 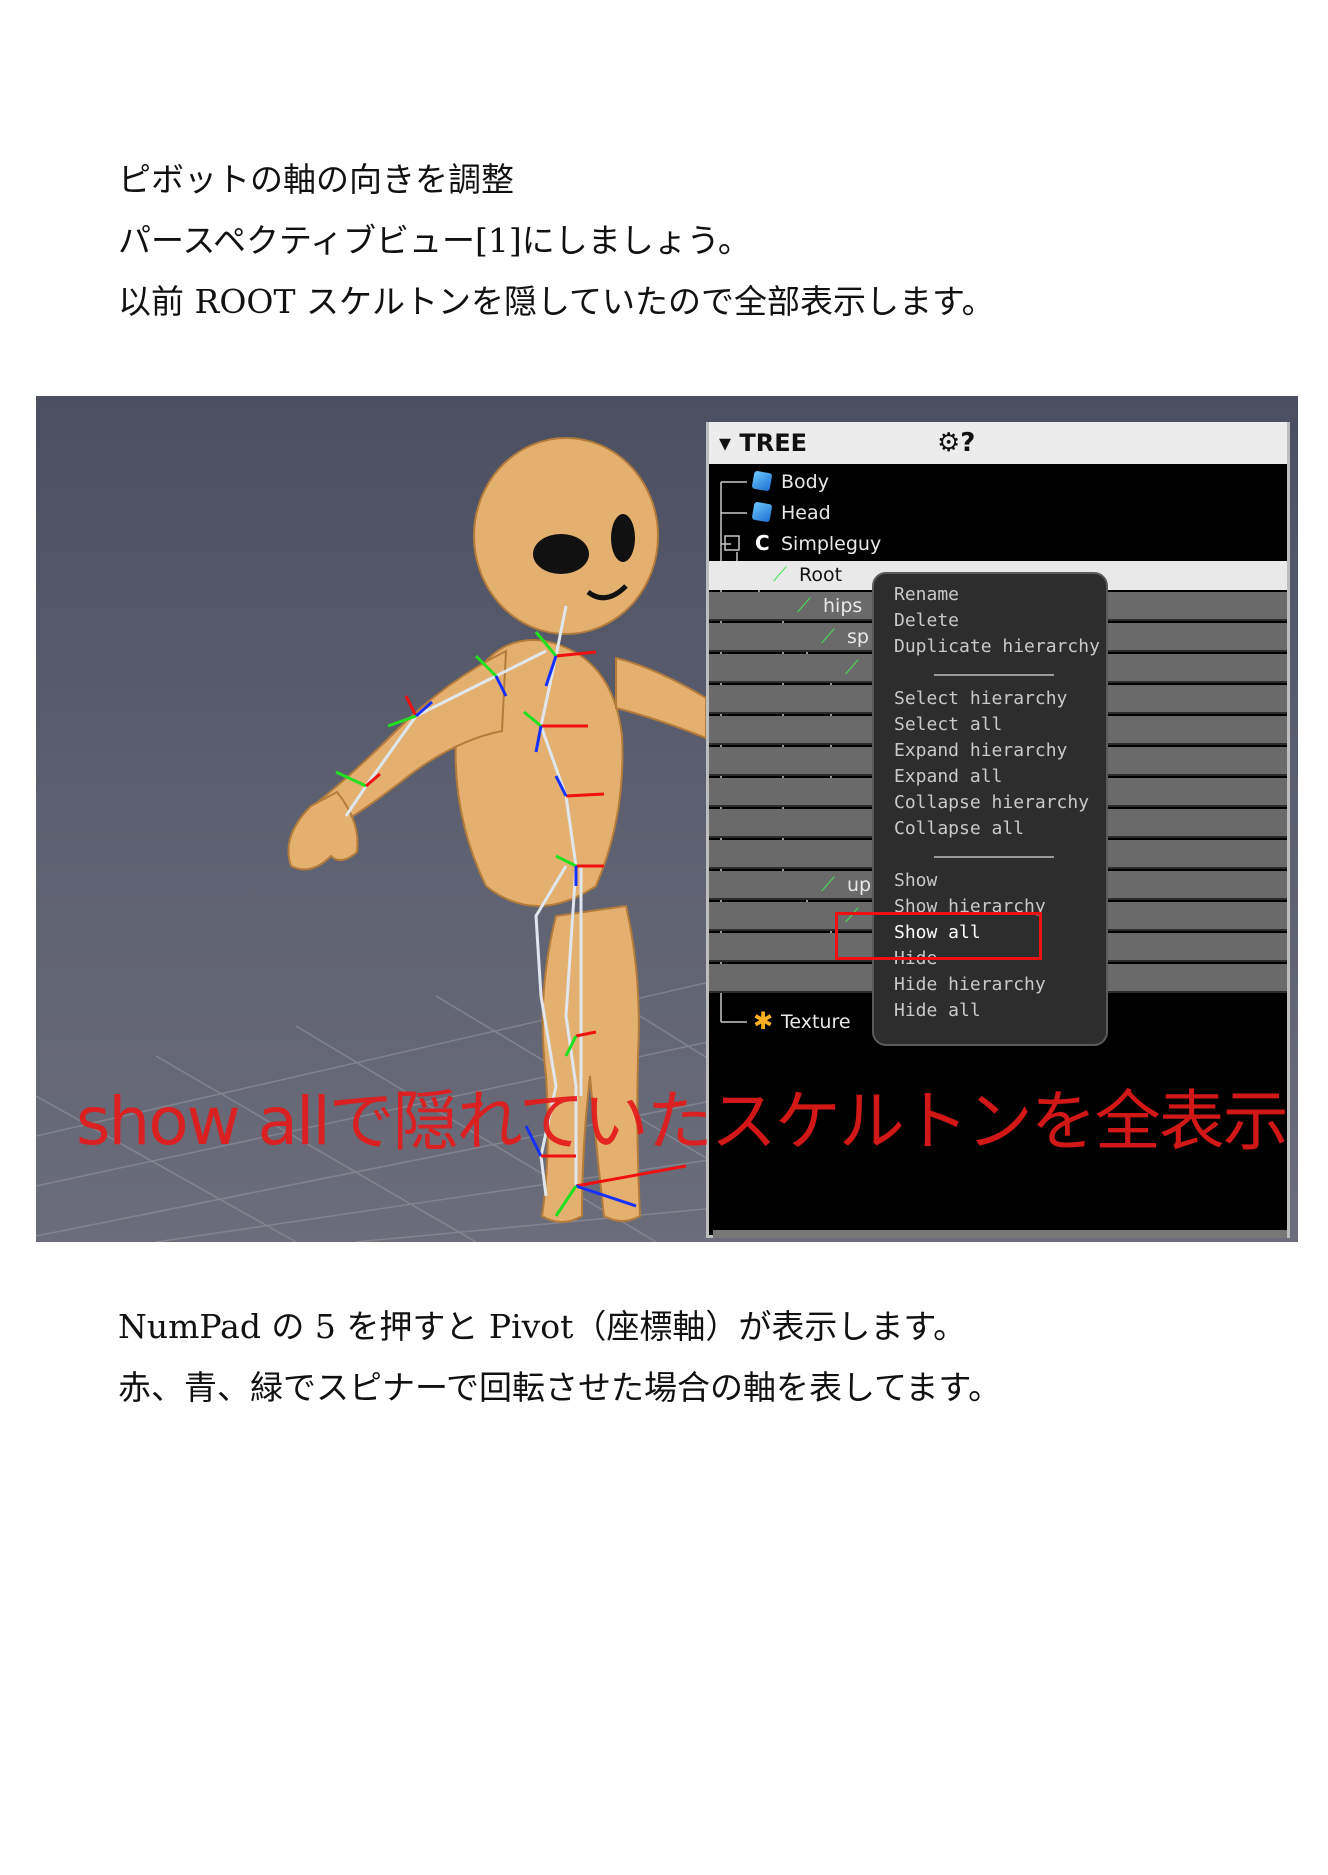 I want to click on tree-row-label: hips, so click(x=843, y=606).